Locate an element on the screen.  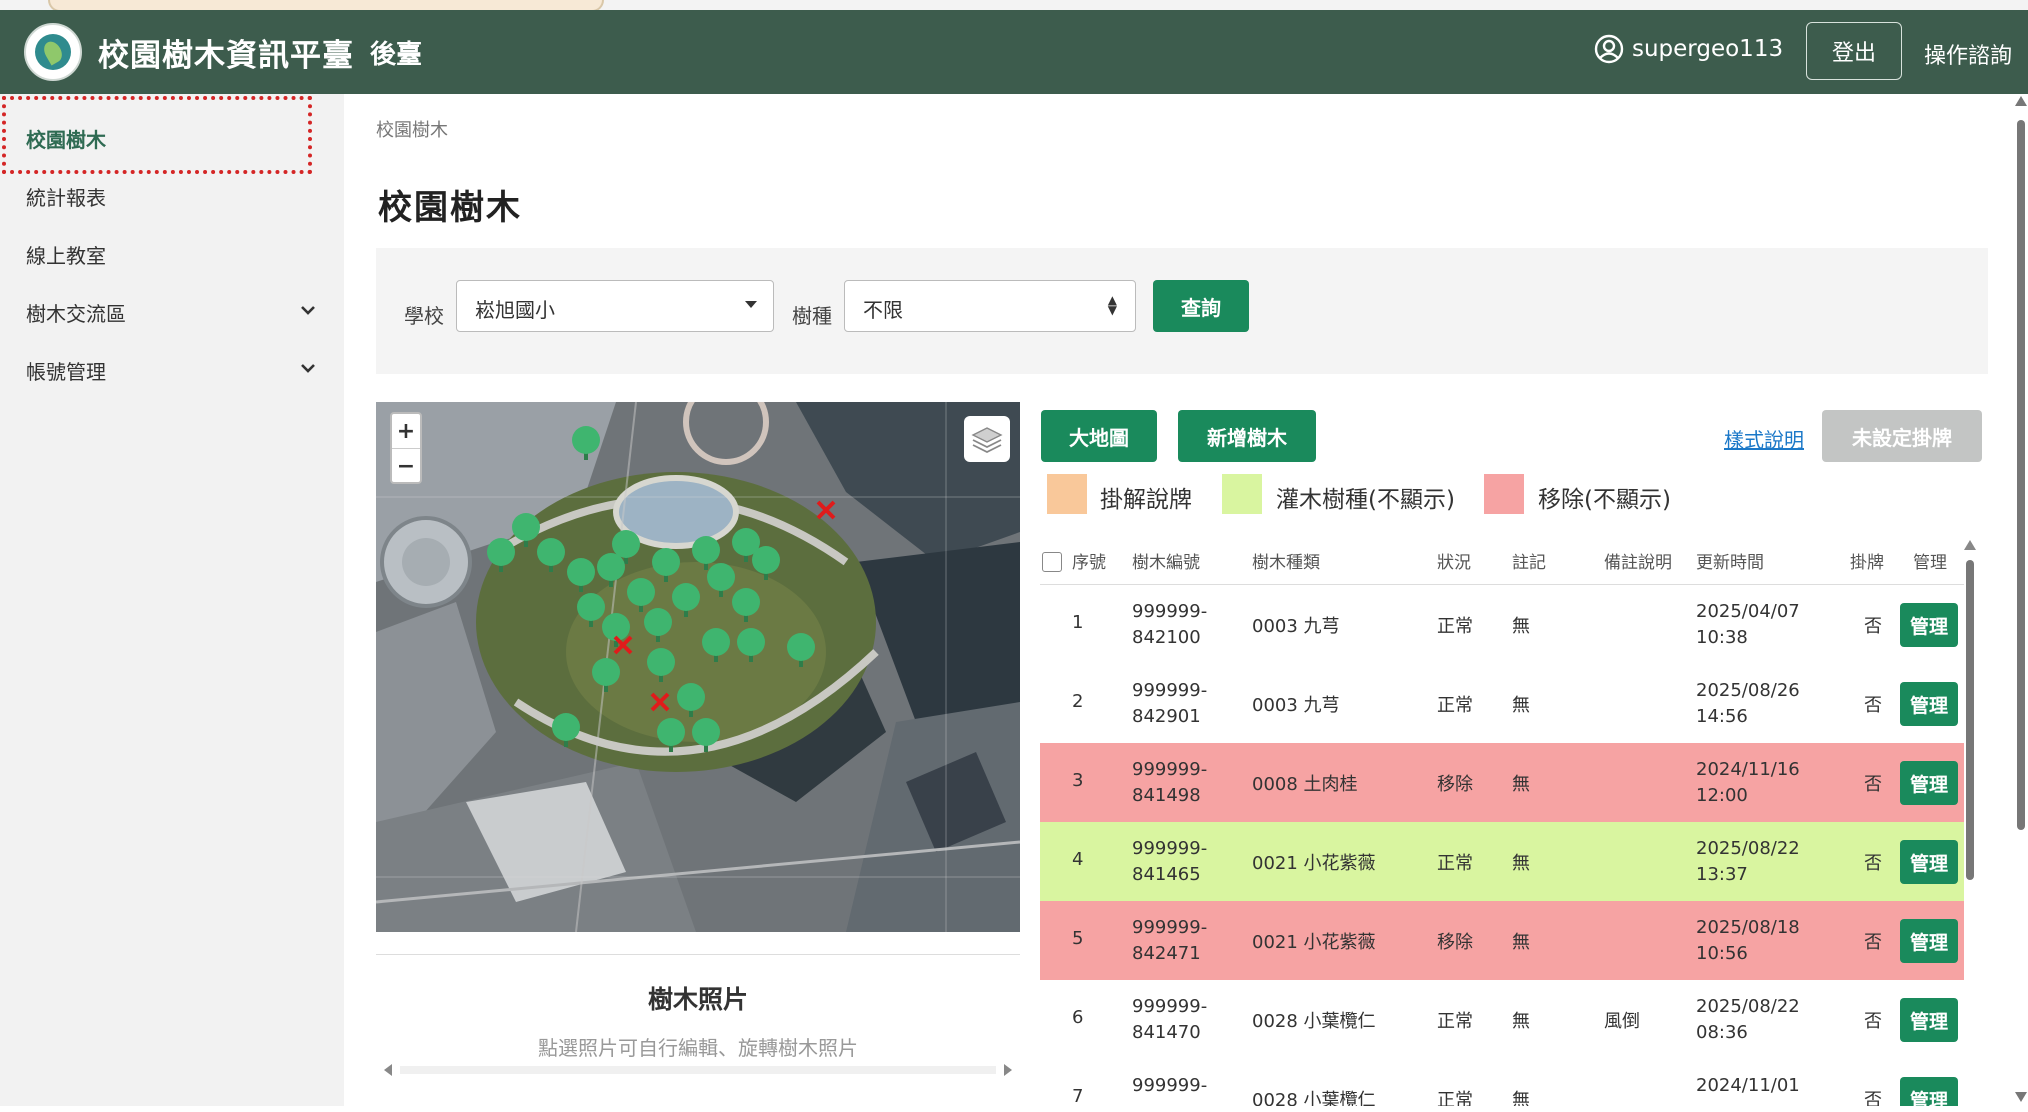
logout-button: 登出 is located at coordinates (1854, 51).